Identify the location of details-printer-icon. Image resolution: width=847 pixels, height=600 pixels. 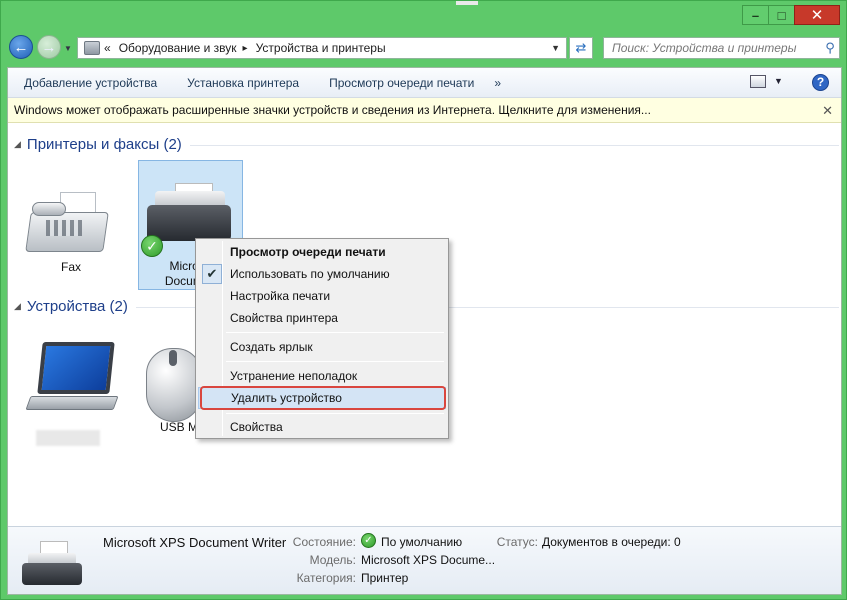
(55, 567).